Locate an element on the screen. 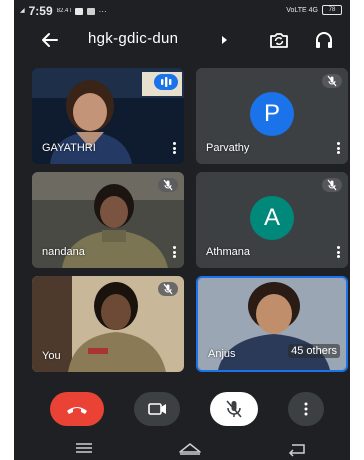 This screenshot has width=364, height=460. meeting-code: hgk-gdic-dun is located at coordinates (133, 38).